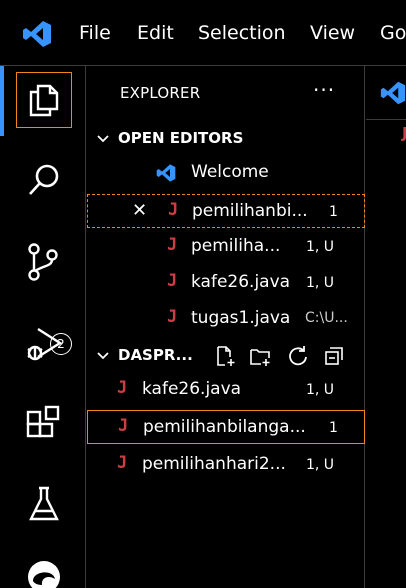  I want to click on open-editor-welcome: Welcome, so click(226, 173).